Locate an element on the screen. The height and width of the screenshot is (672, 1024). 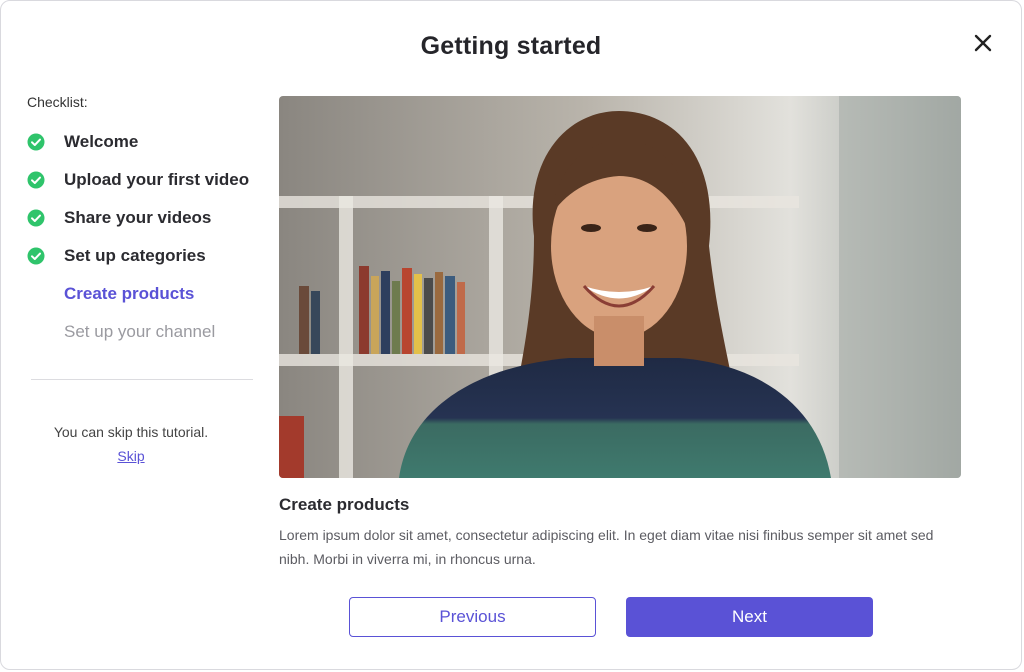
checklist-item-label: Create products is located at coordinates (129, 293).